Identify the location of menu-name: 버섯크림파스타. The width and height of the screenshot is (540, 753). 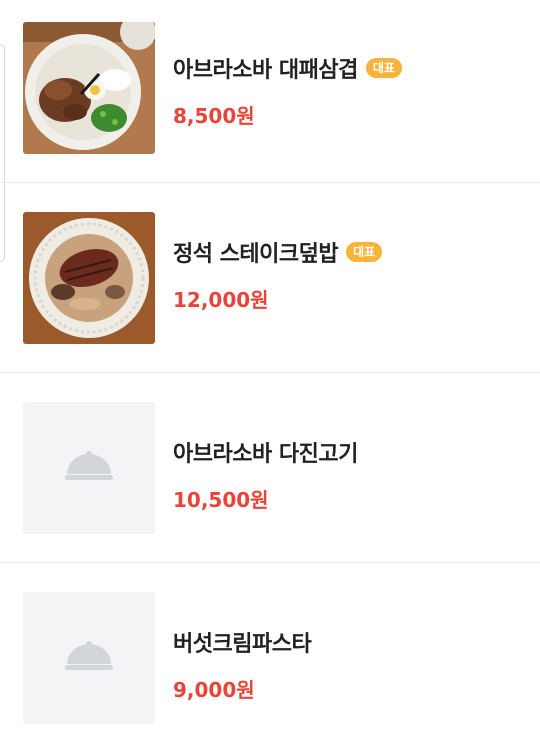
(242, 644).